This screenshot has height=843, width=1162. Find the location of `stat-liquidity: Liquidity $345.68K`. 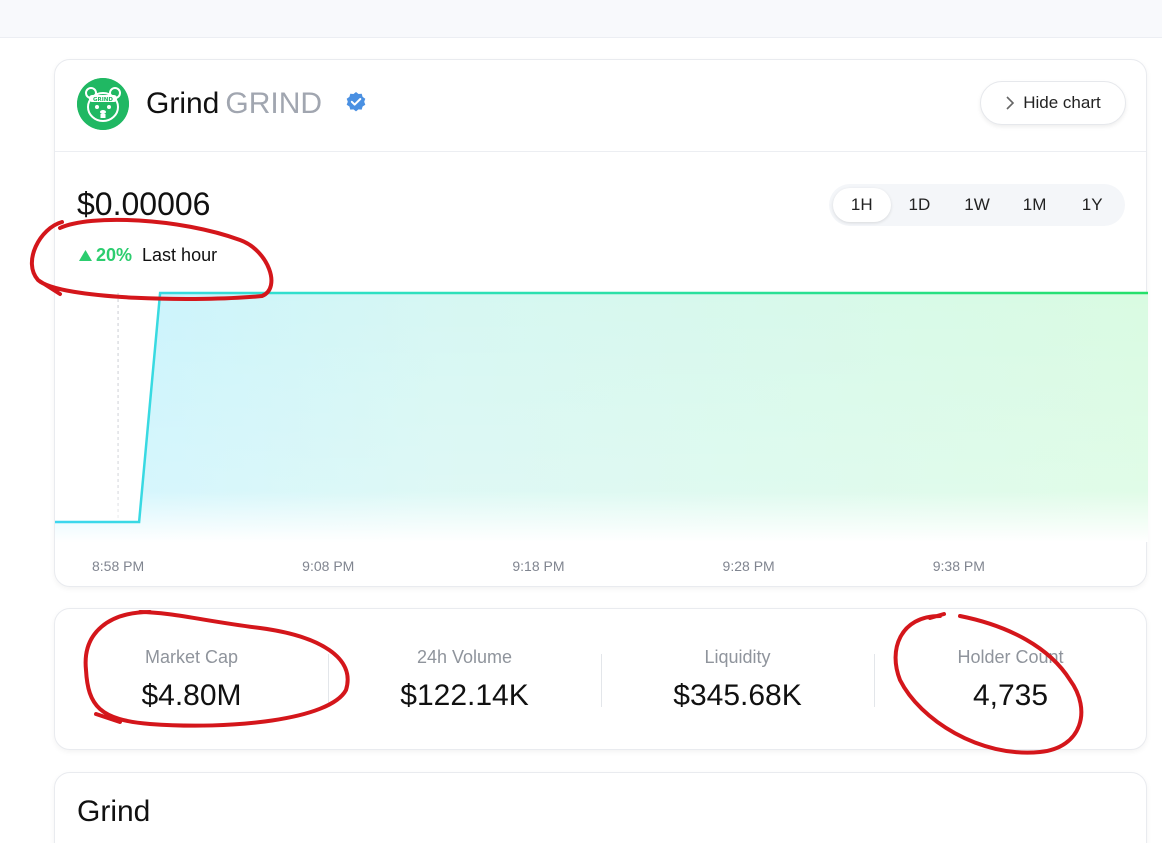

stat-liquidity: Liquidity $345.68K is located at coordinates (737, 680).